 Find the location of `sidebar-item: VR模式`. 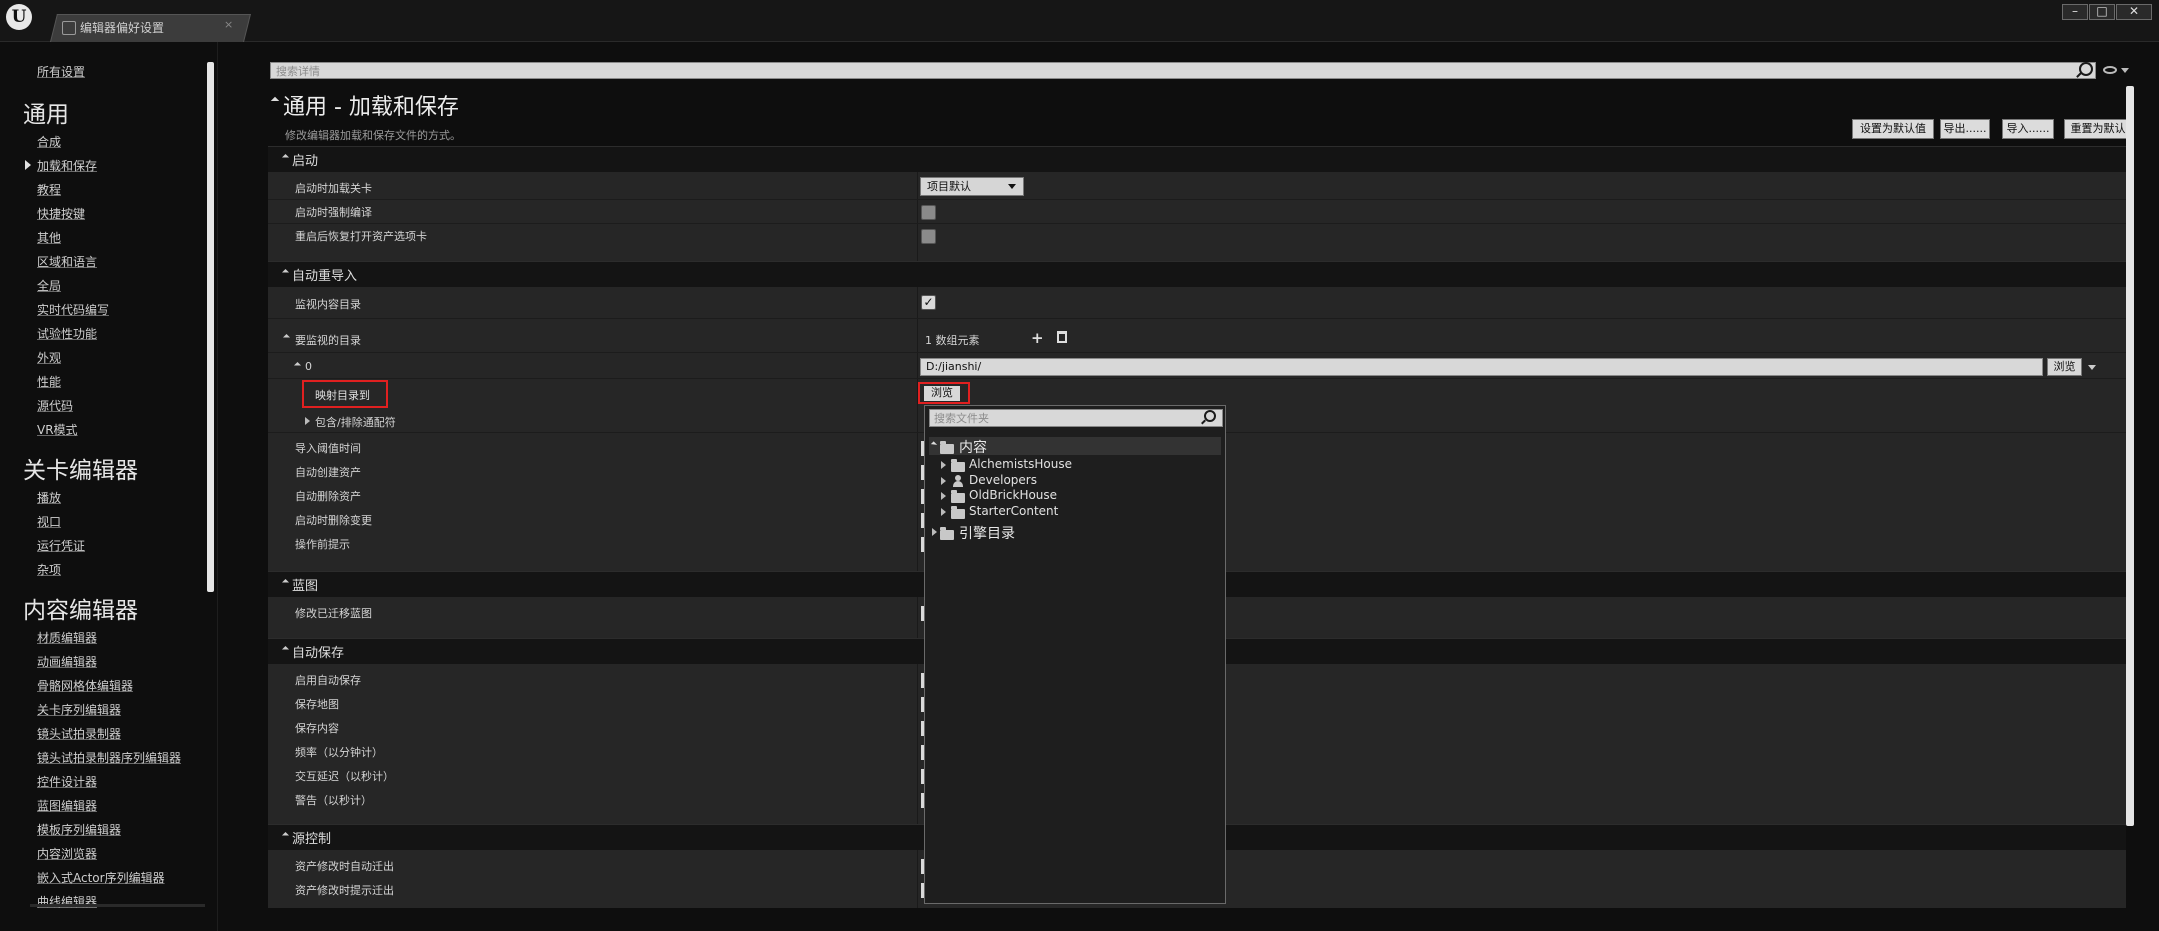

sidebar-item: VR模式 is located at coordinates (57, 429).